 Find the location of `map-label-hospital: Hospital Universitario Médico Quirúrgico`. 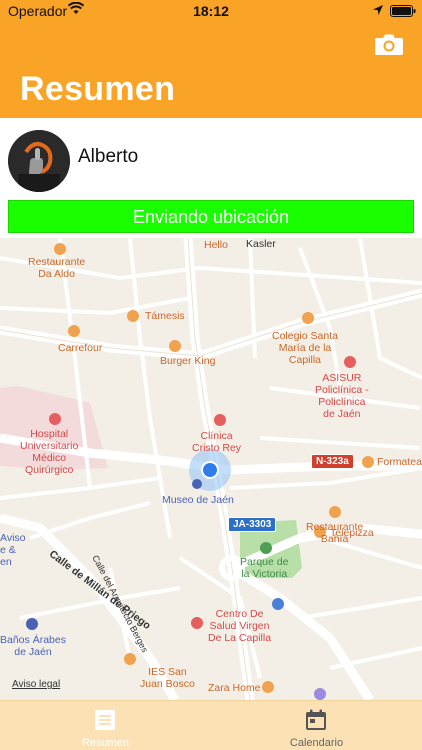

map-label-hospital: Hospital Universitario Médico Quirúrgico is located at coordinates (49, 452).